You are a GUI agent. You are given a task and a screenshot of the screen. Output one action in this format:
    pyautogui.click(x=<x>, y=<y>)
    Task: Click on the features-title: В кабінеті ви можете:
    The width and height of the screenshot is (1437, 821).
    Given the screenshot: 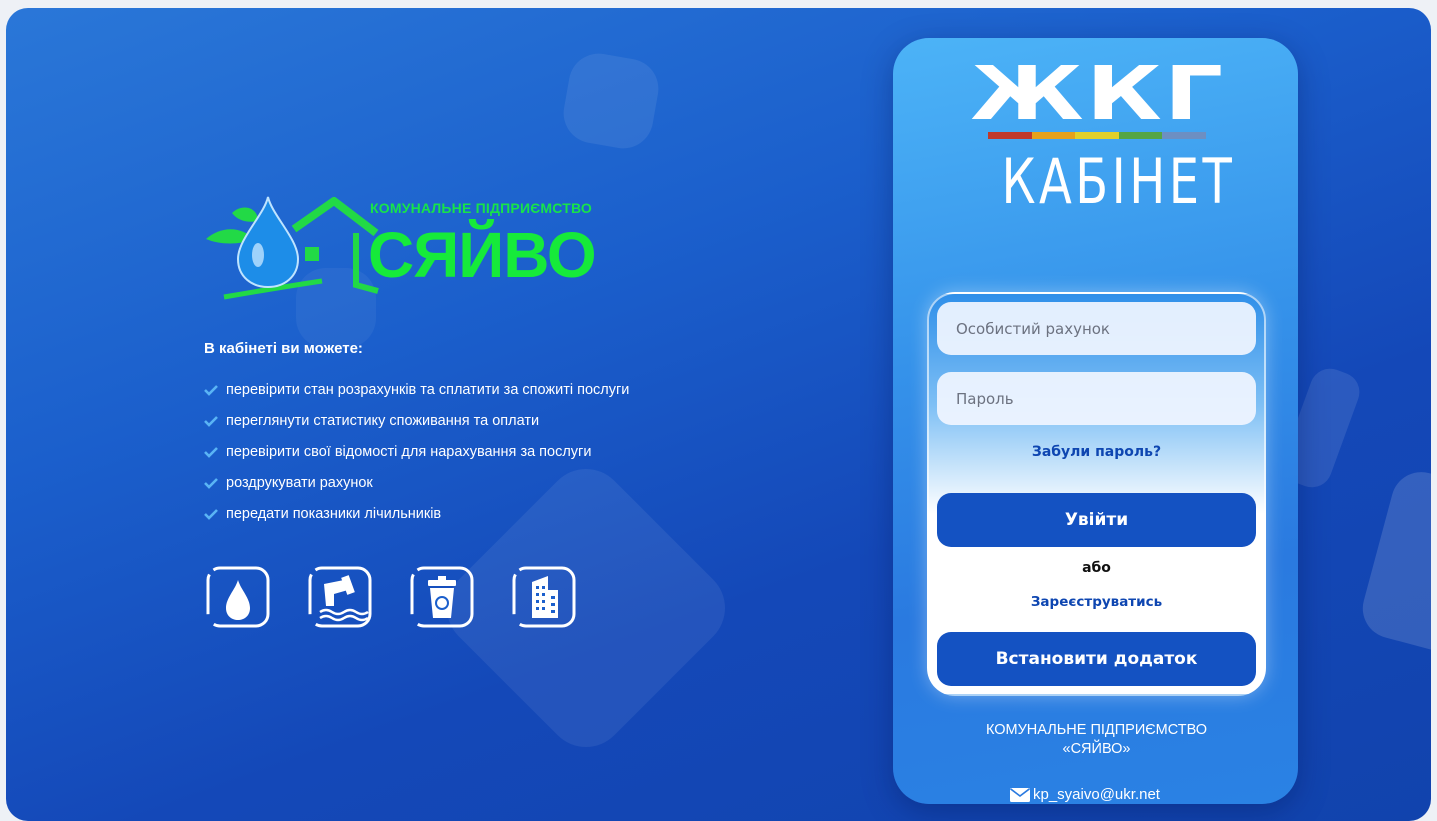 What is the action you would take?
    pyautogui.click(x=283, y=348)
    